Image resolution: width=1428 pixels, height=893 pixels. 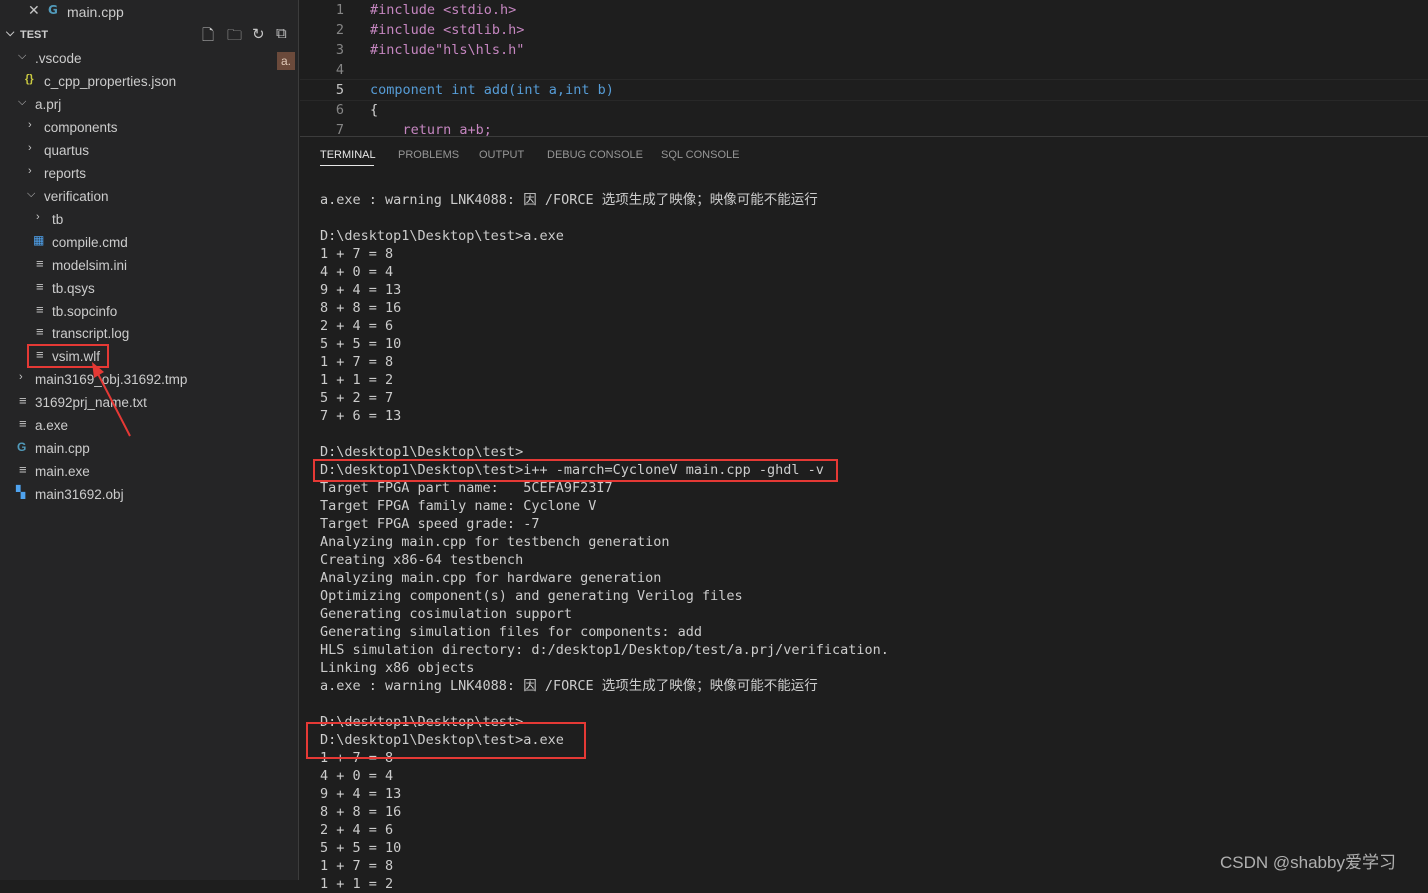 What do you see at coordinates (91, 333) in the screenshot?
I see `tree-item-label: transcript.log` at bounding box center [91, 333].